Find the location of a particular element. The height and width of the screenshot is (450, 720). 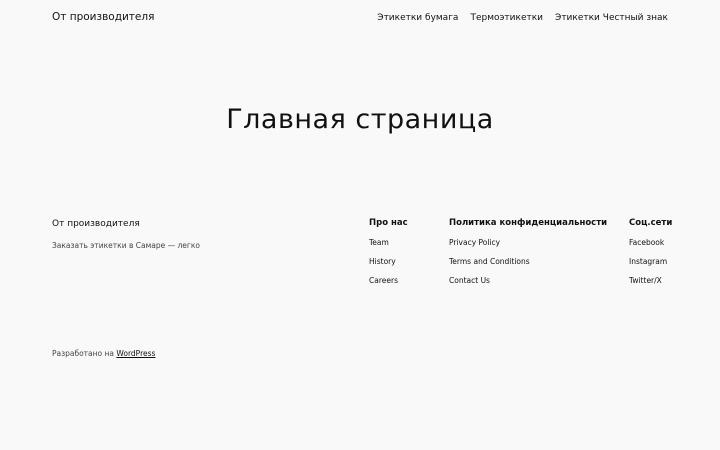

wordpress-link: WordPress is located at coordinates (135, 353).